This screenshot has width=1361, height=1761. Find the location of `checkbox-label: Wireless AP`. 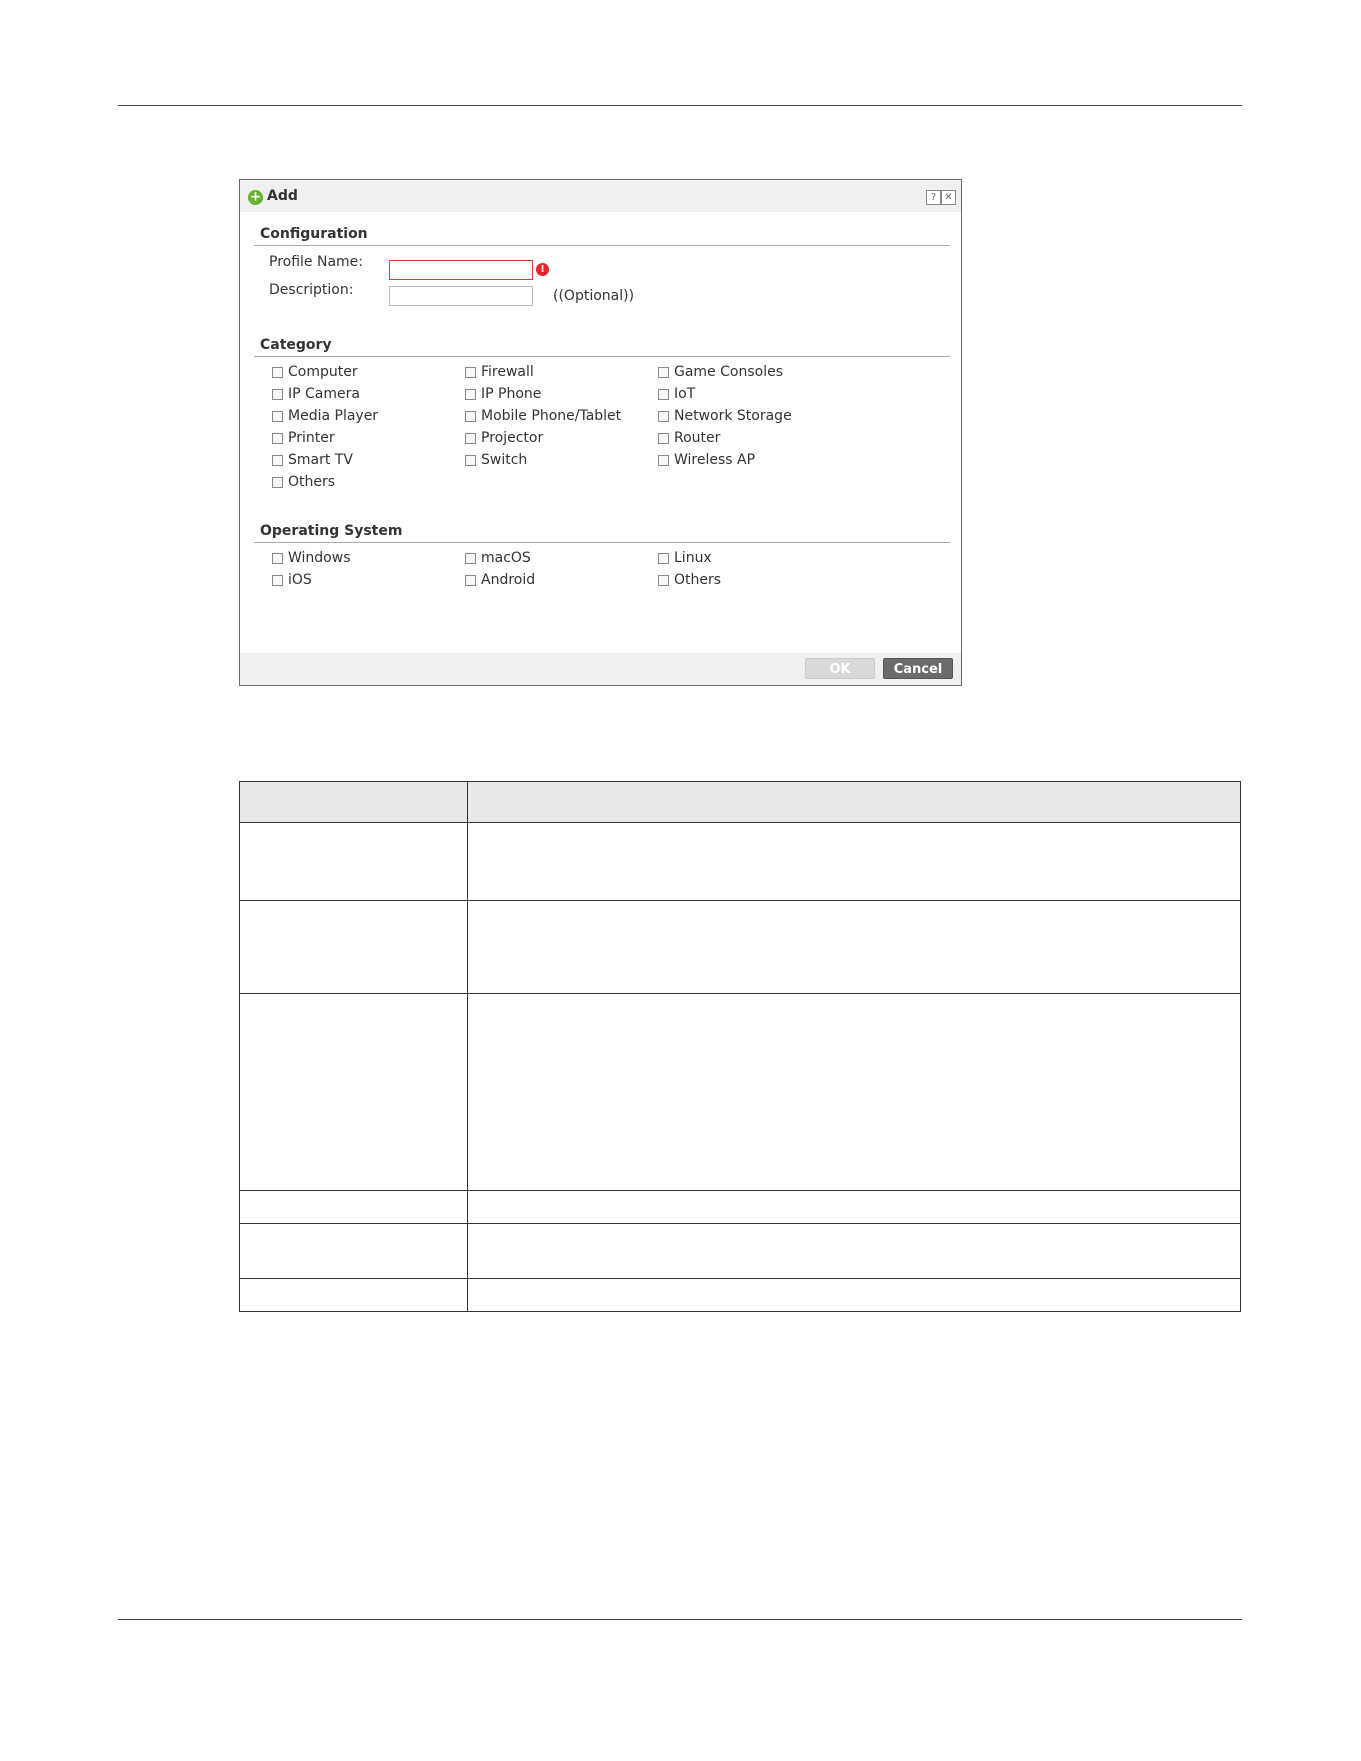

checkbox-label: Wireless AP is located at coordinates (715, 460).